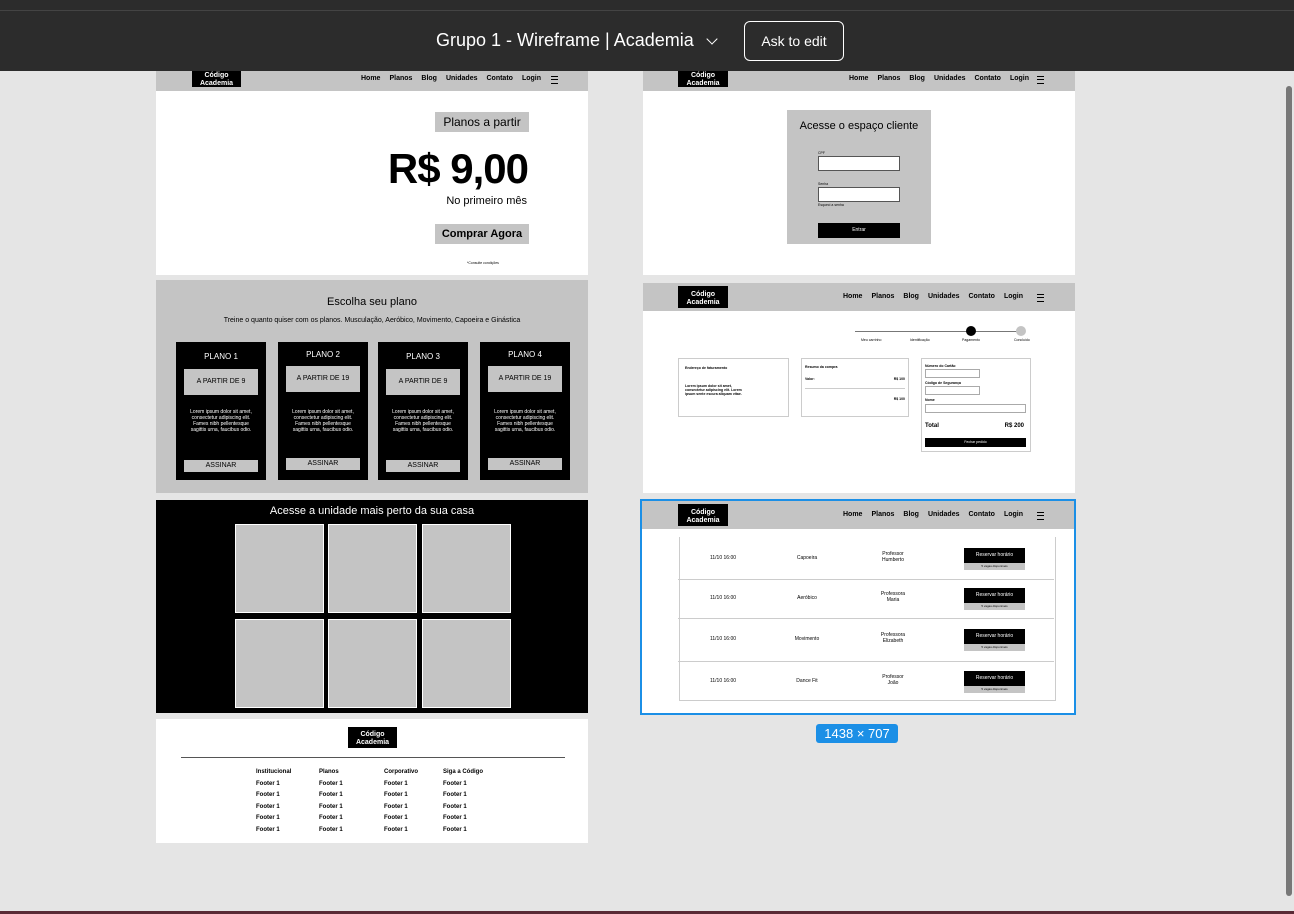  What do you see at coordinates (994, 566) in the screenshot?
I see `spots-available: 5 vagas disponíveis` at bounding box center [994, 566].